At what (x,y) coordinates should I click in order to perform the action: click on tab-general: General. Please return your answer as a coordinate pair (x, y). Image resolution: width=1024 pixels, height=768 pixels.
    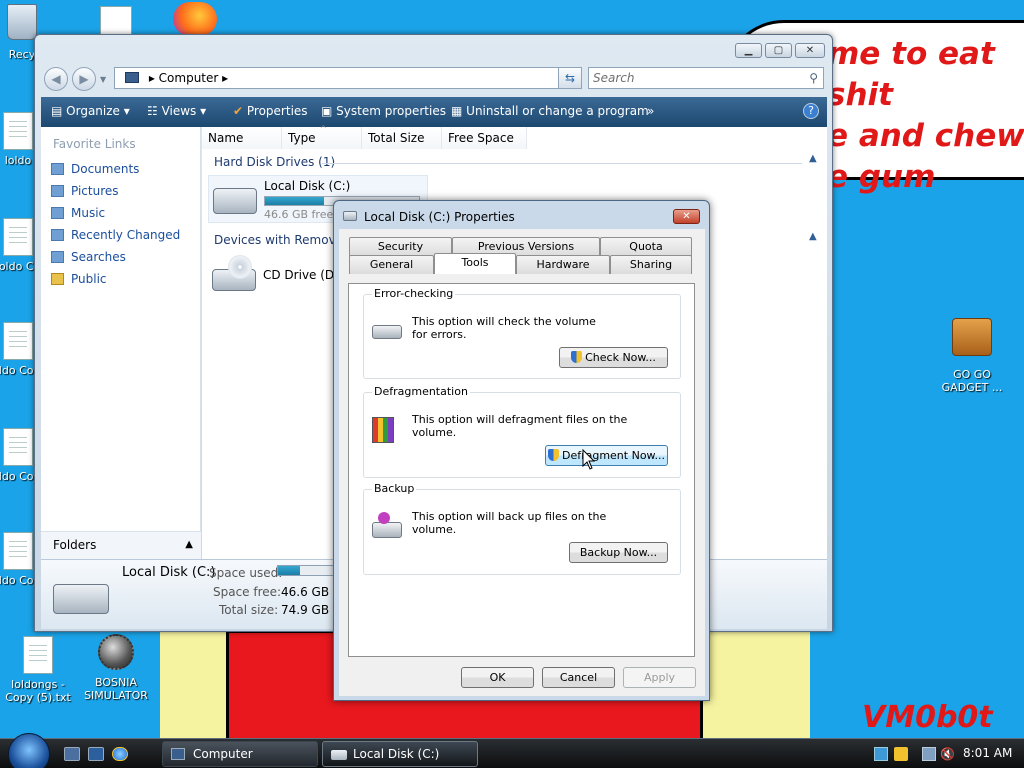
    Looking at the image, I should click on (391, 264).